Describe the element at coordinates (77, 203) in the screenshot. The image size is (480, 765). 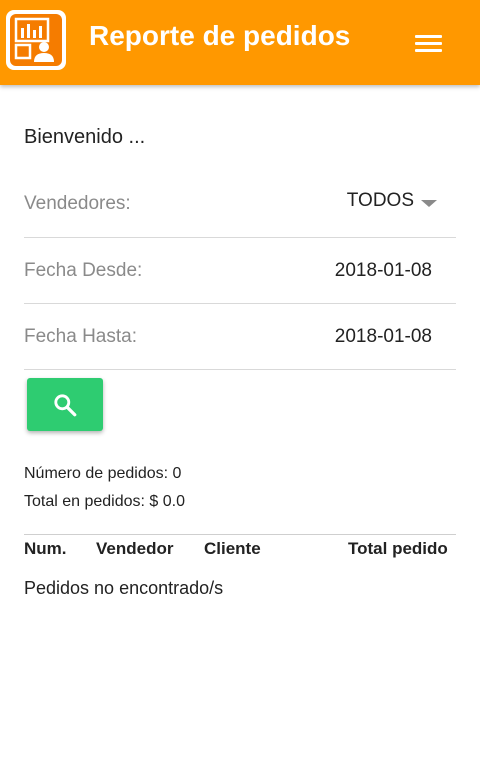
I see `vendedores-label: Vendedores:` at that location.